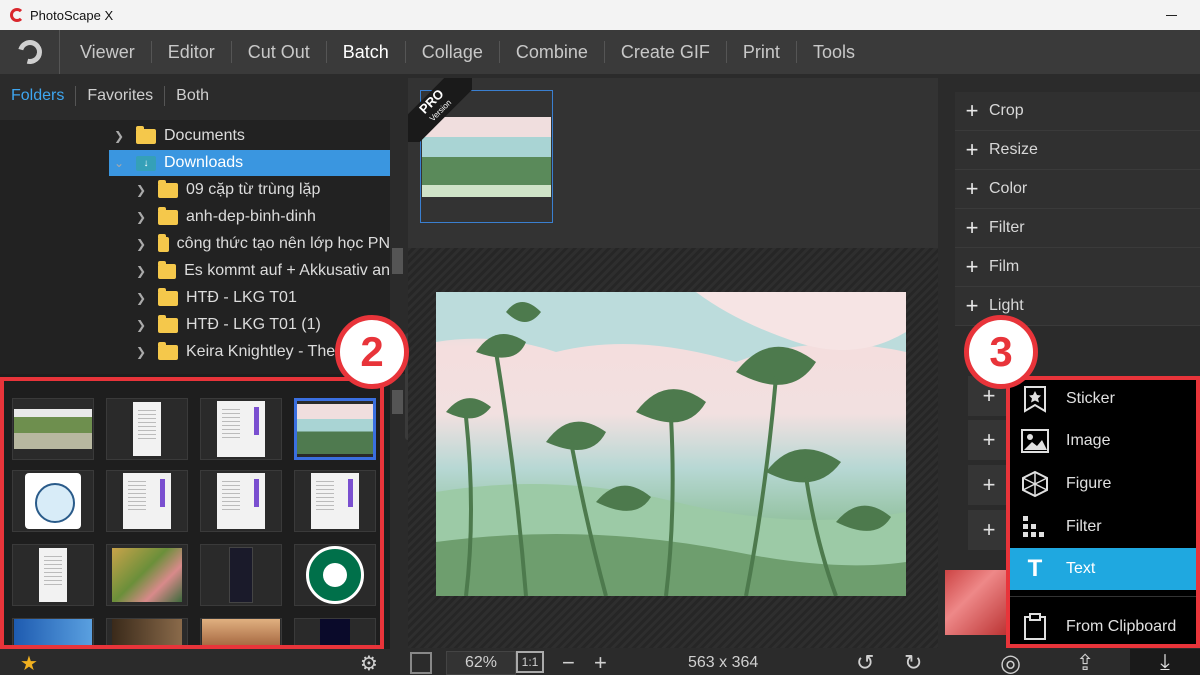 This screenshot has height=675, width=1200. I want to click on gear-icon: ⚙, so click(369, 663).